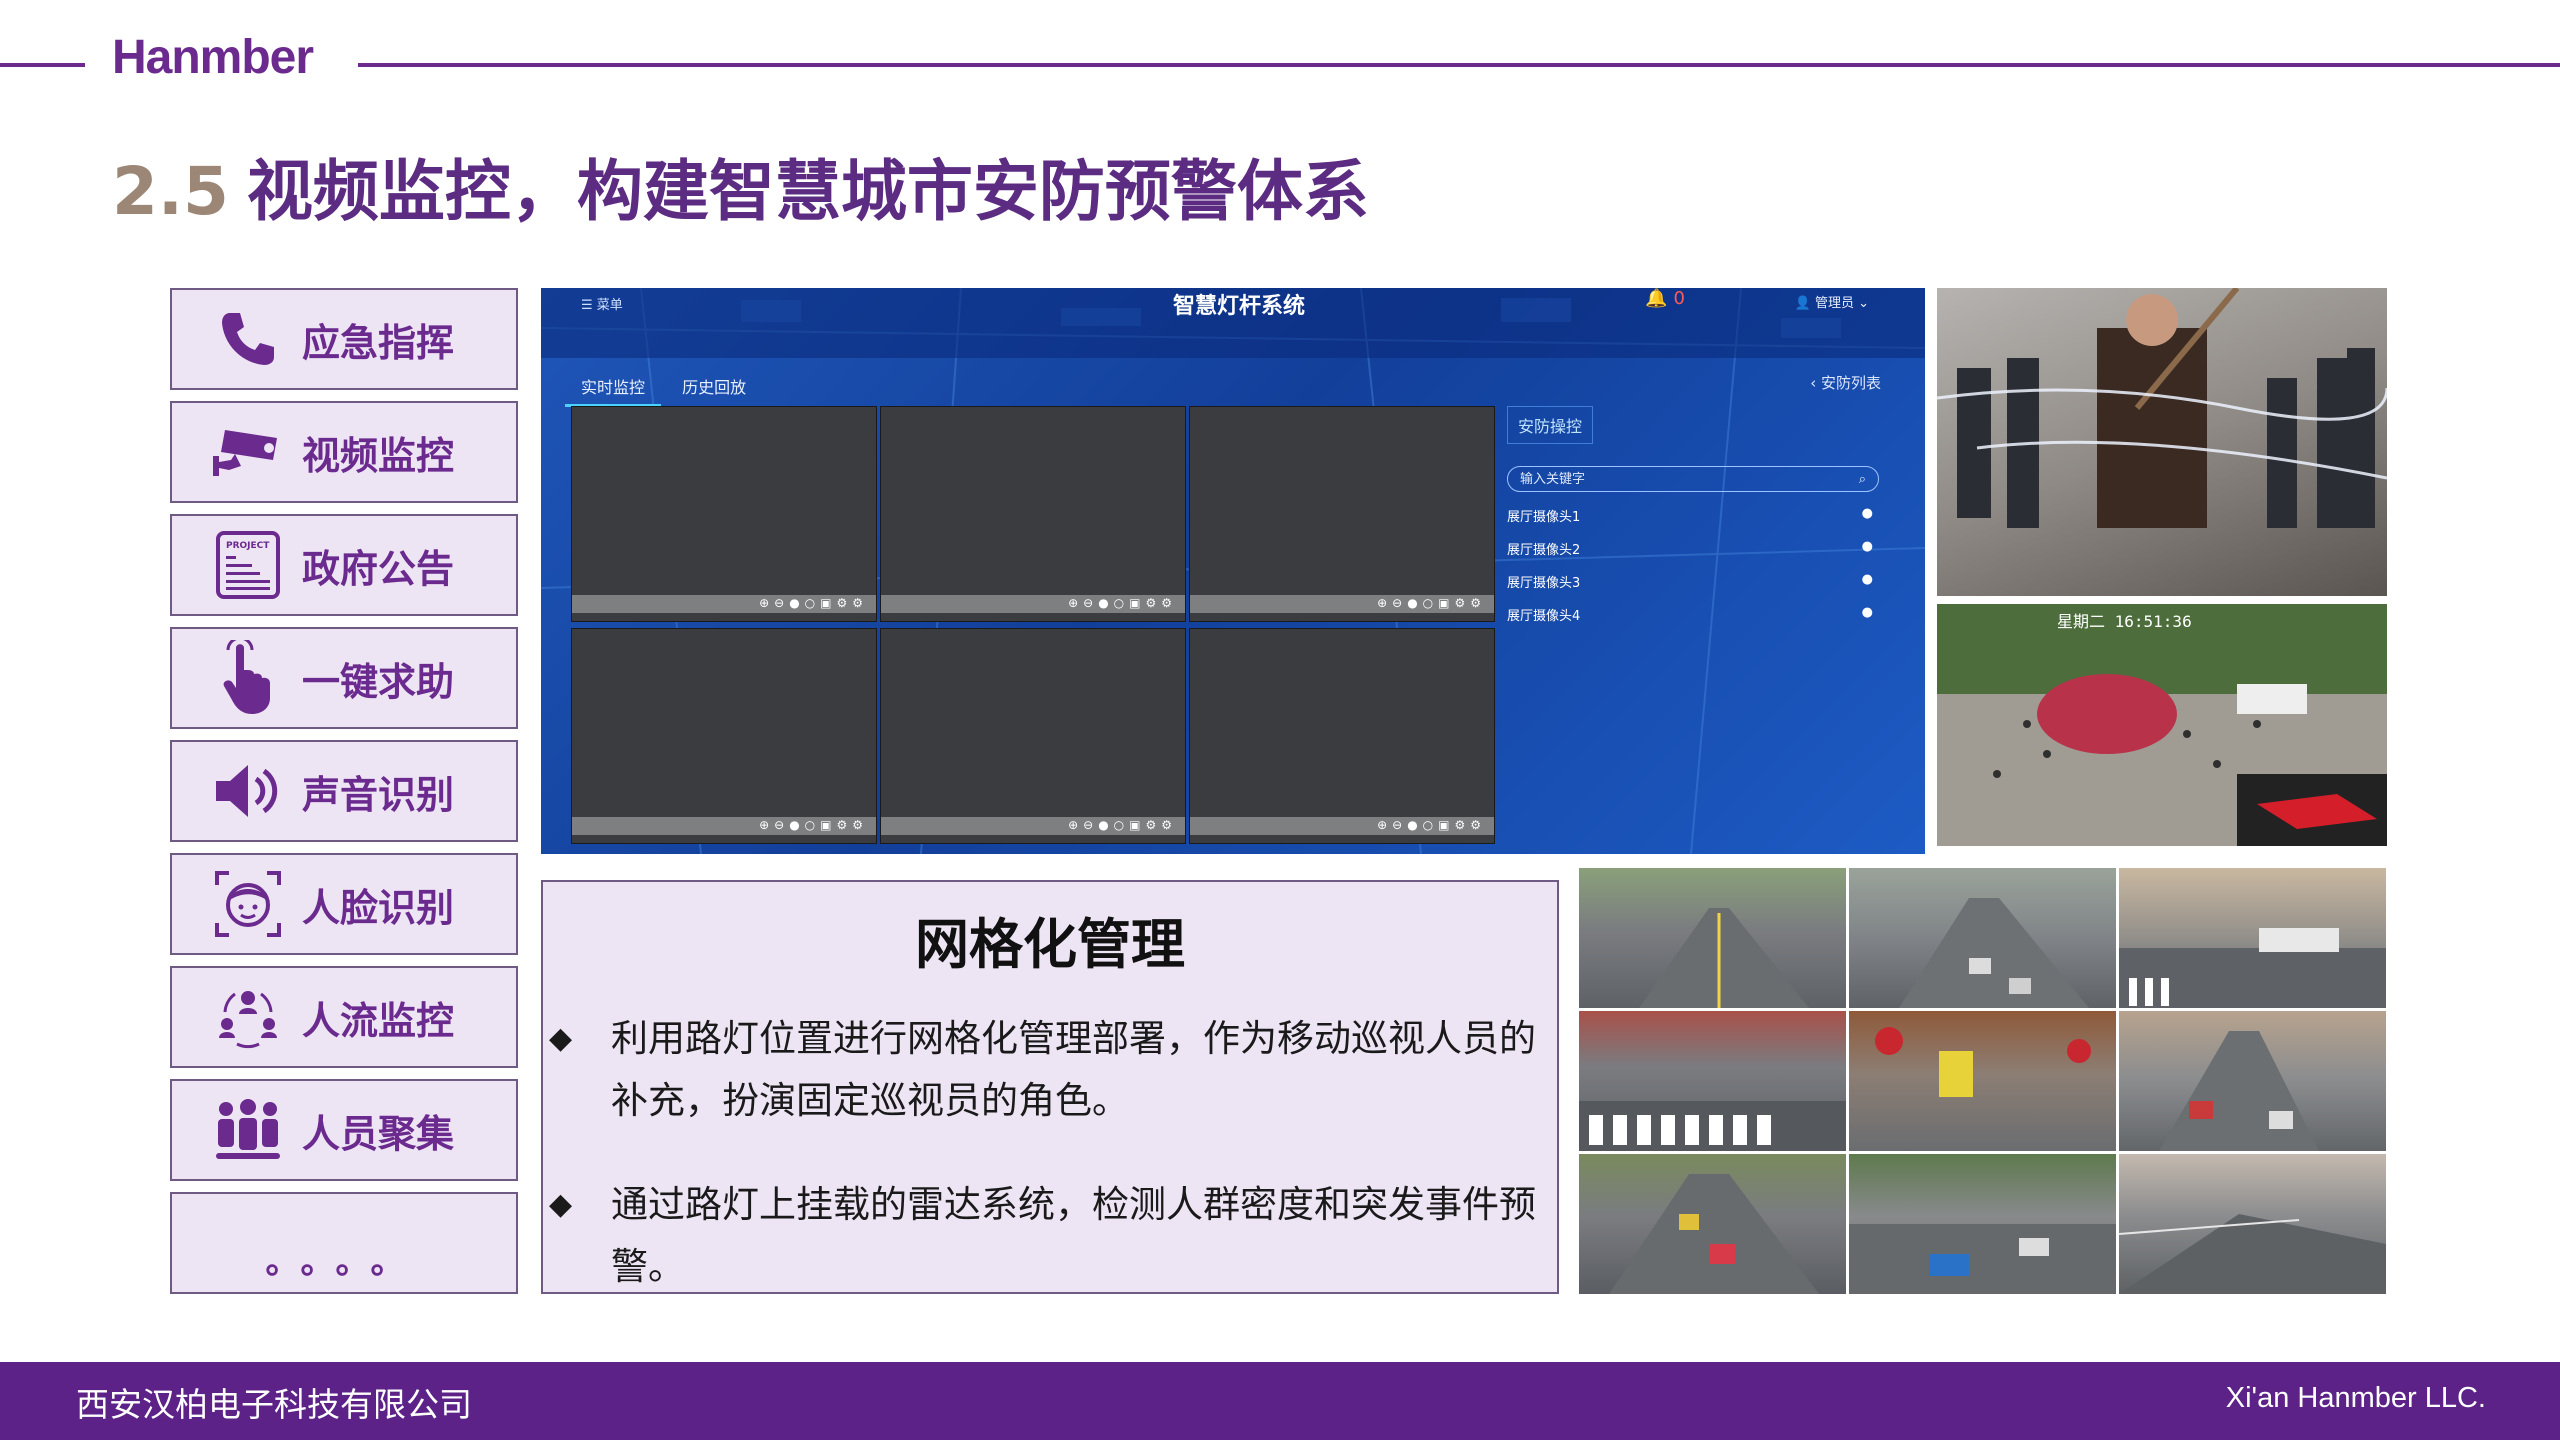  I want to click on camera-list-item: 展厅摄像头4 ●, so click(1693, 614).